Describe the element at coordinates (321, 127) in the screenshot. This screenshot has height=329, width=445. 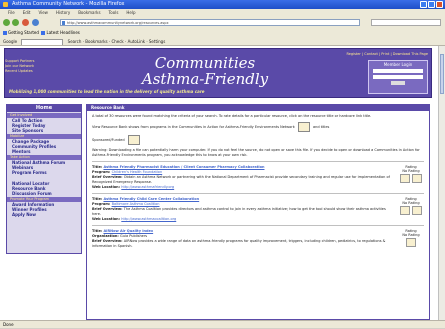
I see `legend-tail: and titles` at that location.